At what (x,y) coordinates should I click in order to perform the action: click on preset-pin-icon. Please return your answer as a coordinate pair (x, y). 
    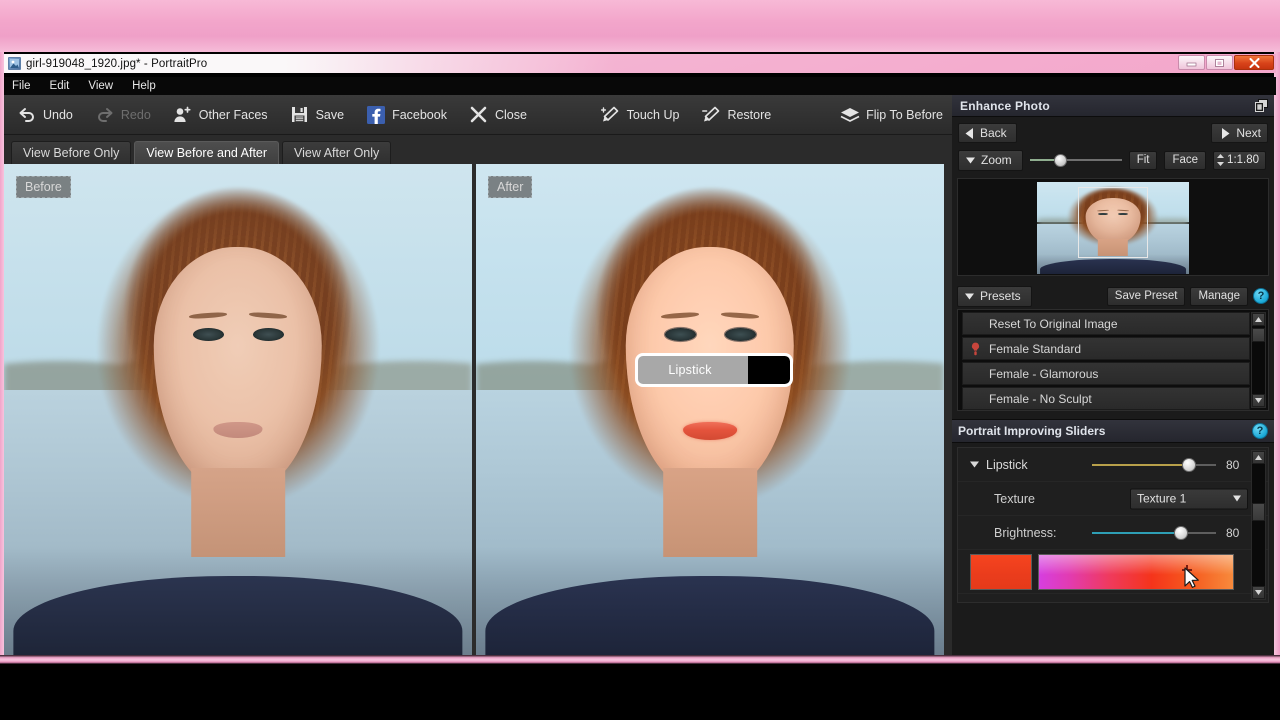
    Looking at the image, I should click on (975, 349).